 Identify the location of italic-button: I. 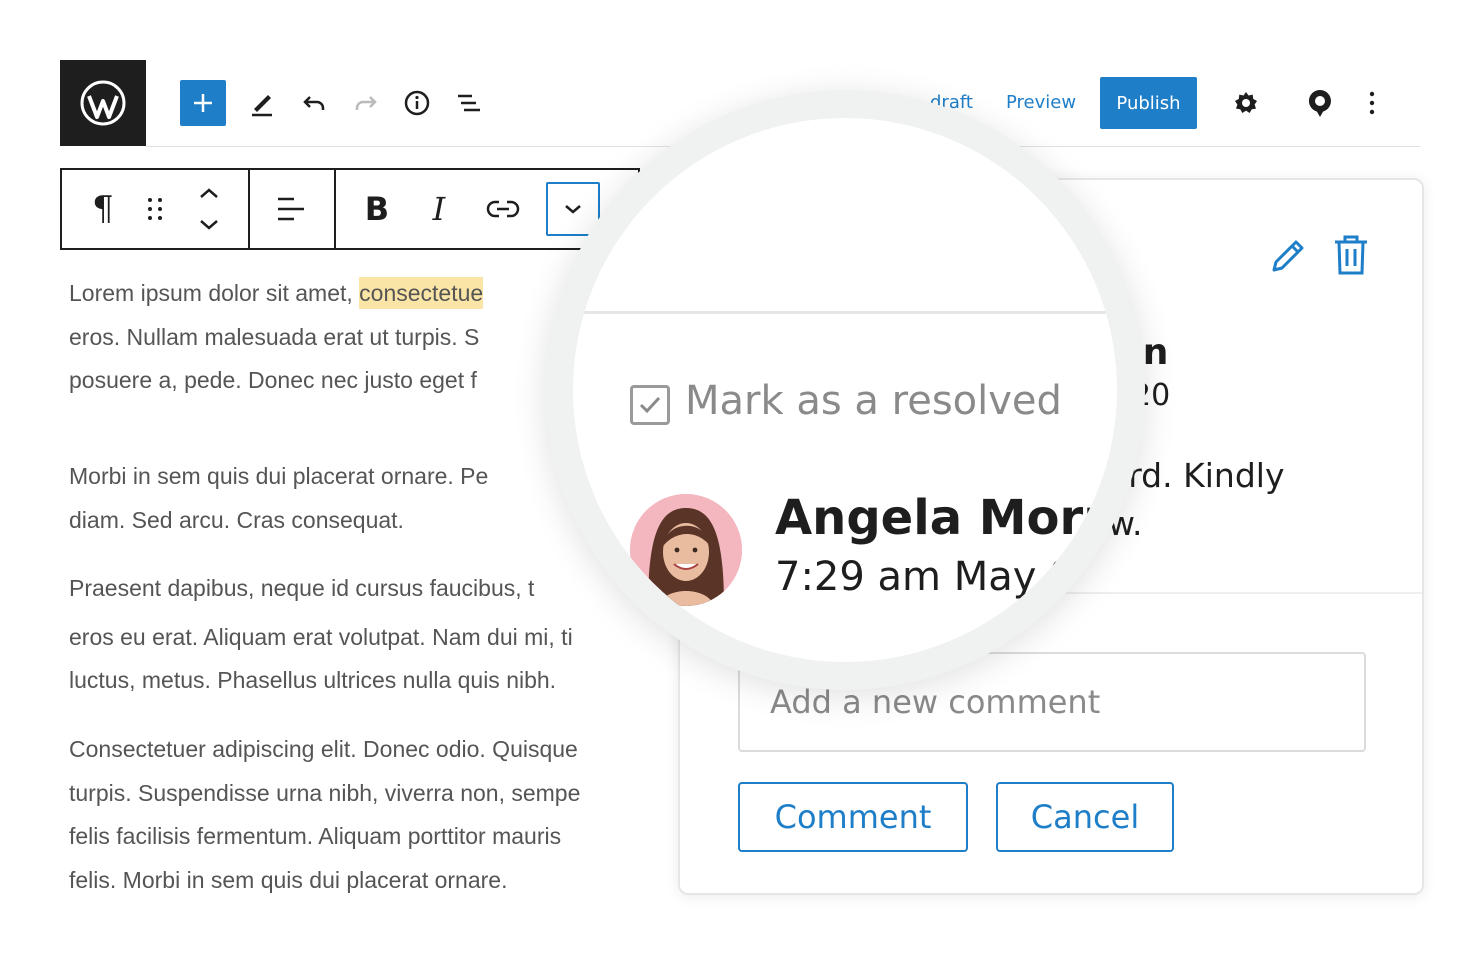
(439, 209).